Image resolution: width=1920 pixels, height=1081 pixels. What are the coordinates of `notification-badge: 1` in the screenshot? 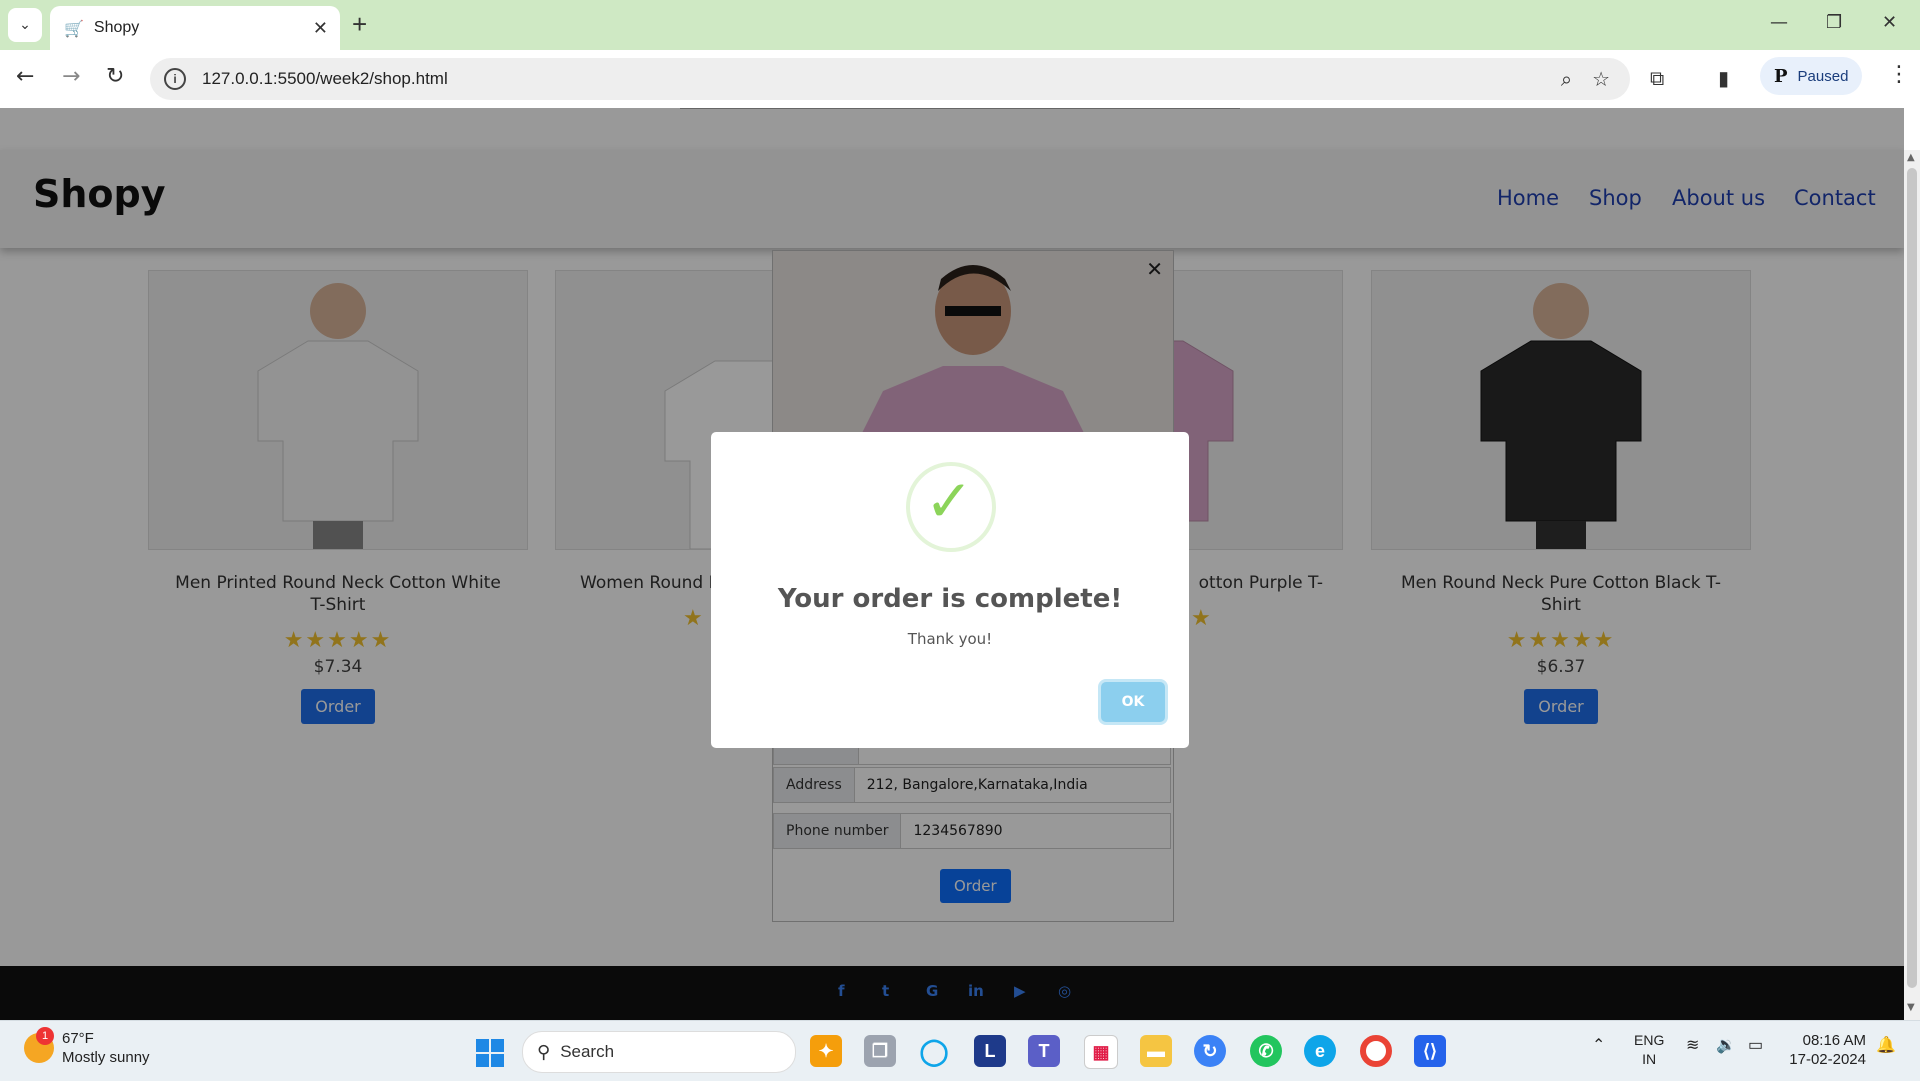 It's located at (45, 1036).